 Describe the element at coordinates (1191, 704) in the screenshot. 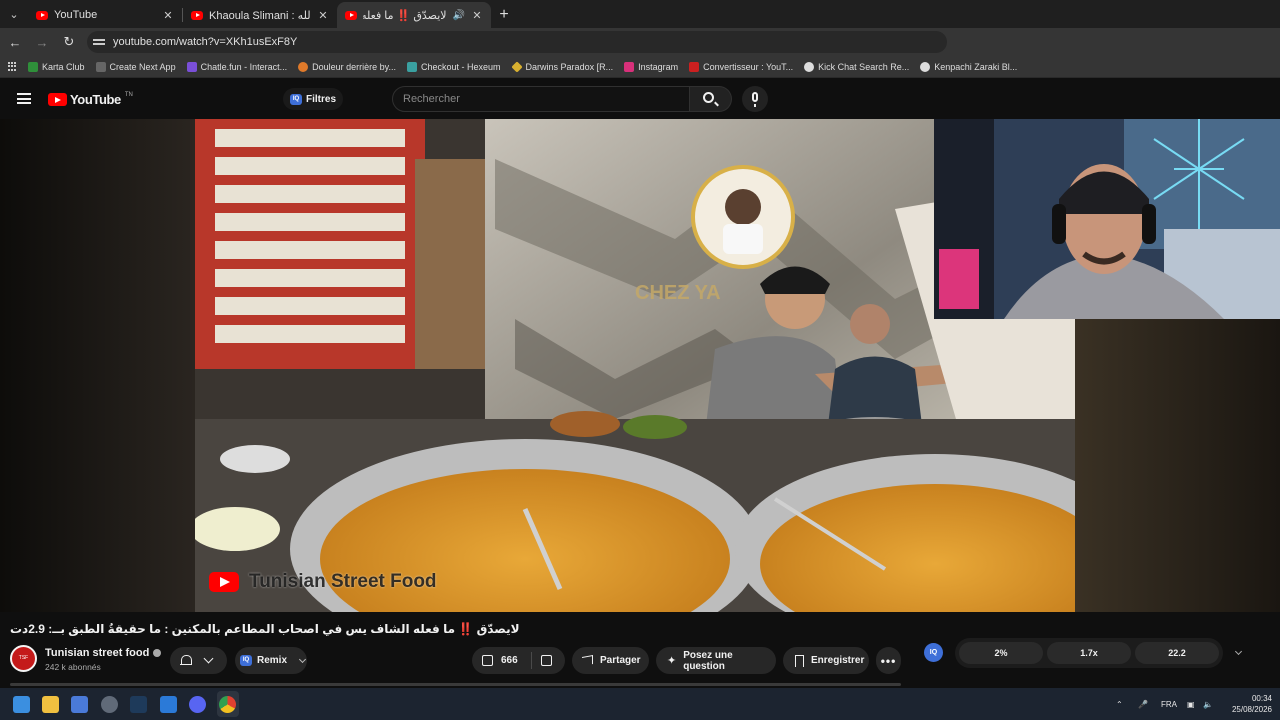

I see `network-icon: ▣` at that location.